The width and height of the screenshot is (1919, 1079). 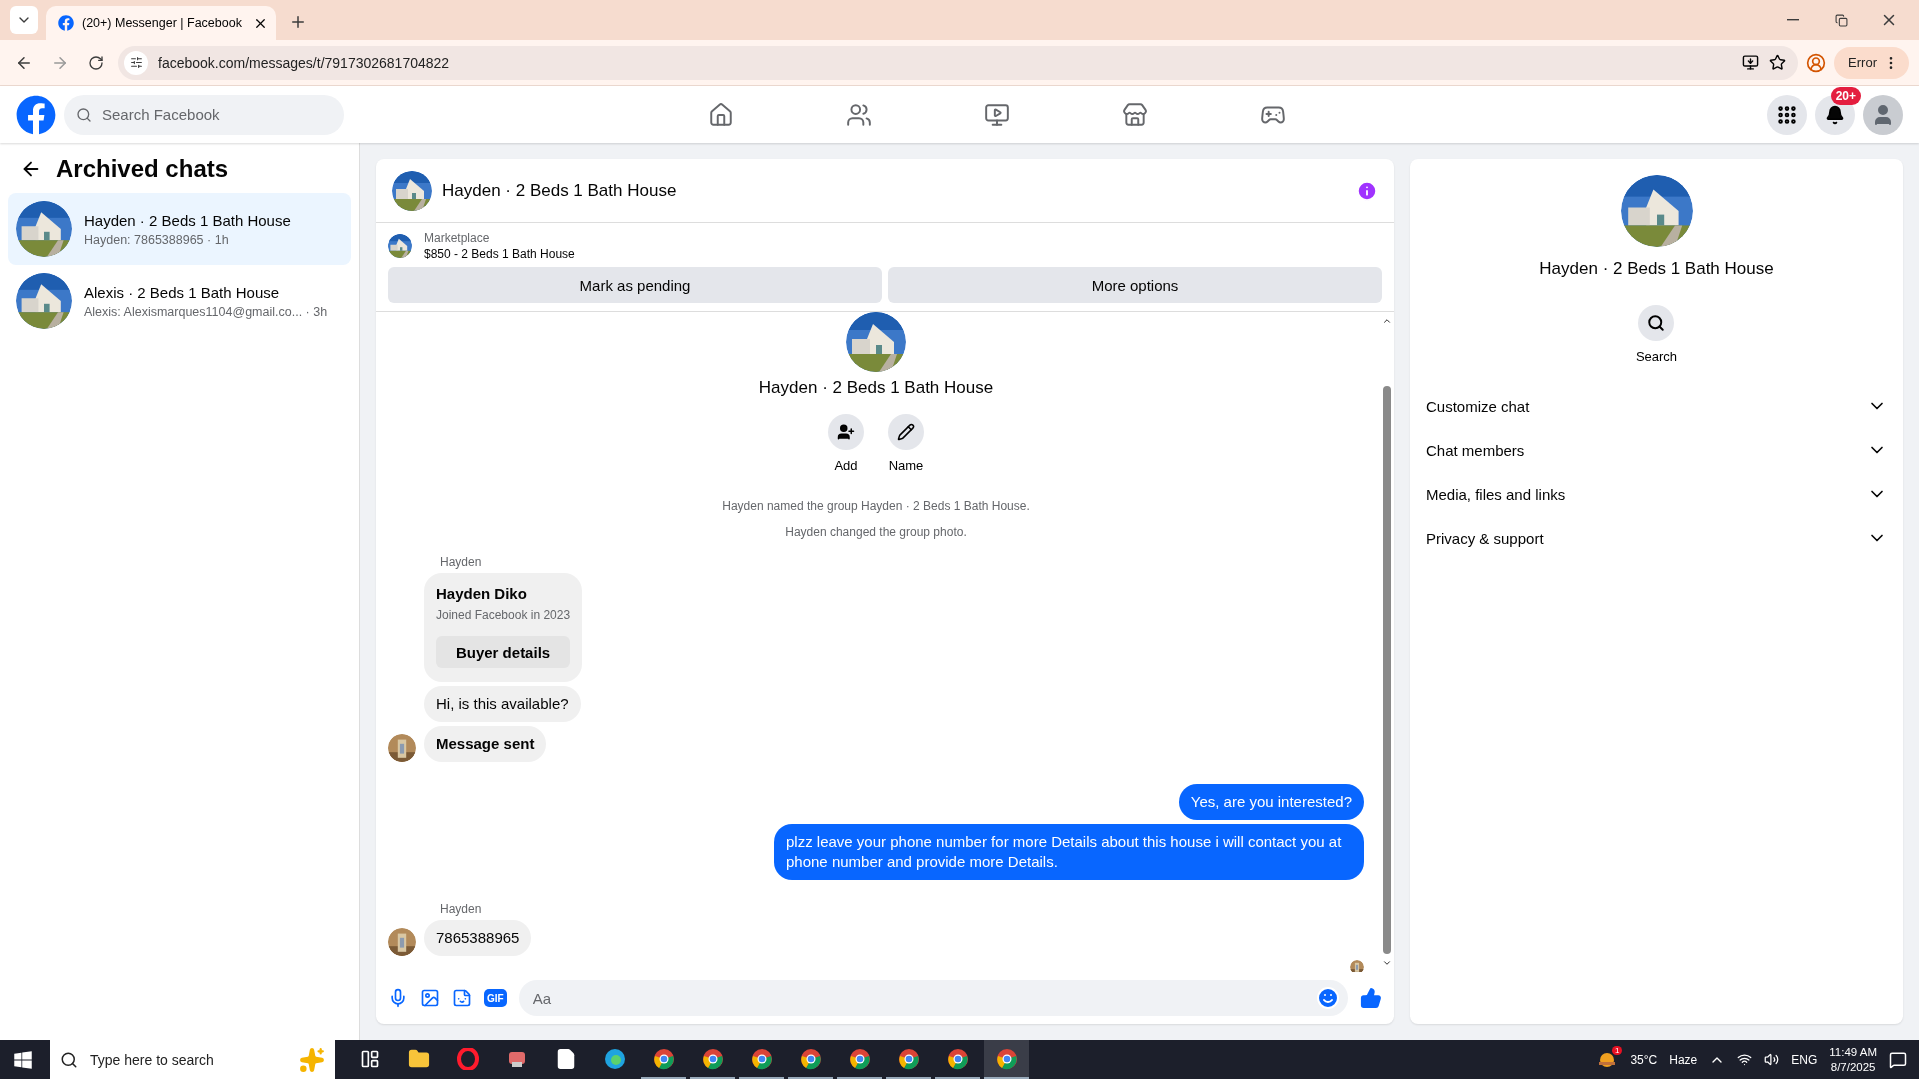 What do you see at coordinates (876, 388) in the screenshot?
I see `group-name: Hayden · 2 Beds 1 Bath House` at bounding box center [876, 388].